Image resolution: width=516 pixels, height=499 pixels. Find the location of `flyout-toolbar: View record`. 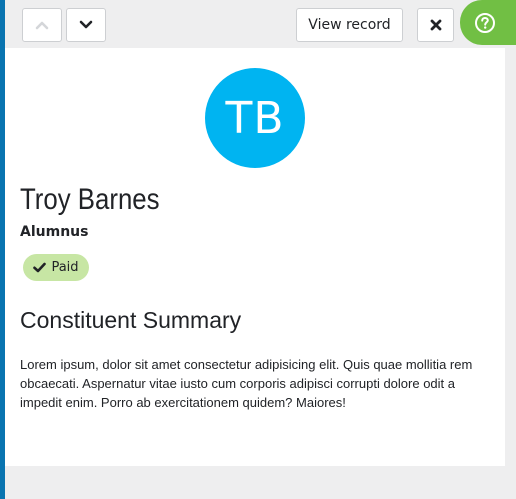

flyout-toolbar: View record is located at coordinates (260, 24).